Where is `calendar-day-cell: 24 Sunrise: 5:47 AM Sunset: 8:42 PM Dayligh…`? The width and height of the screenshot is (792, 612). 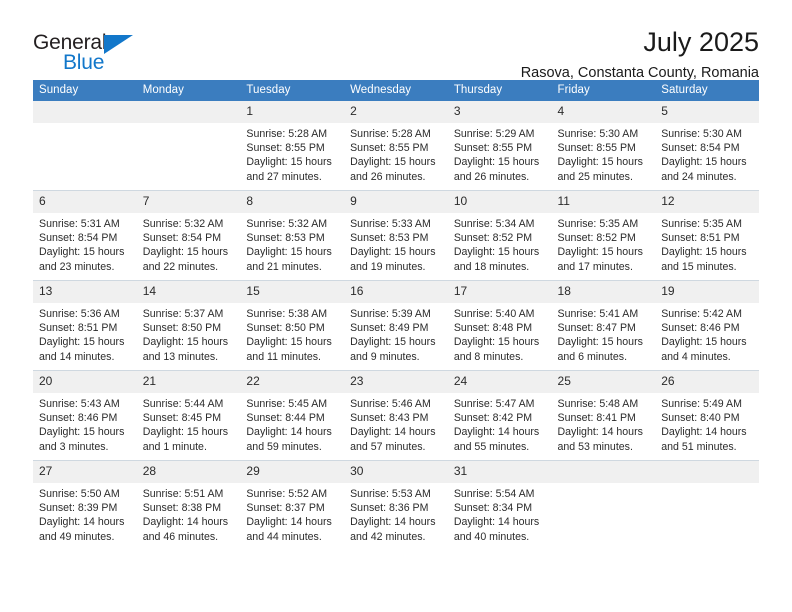 calendar-day-cell: 24 Sunrise: 5:47 AM Sunset: 8:42 PM Dayligh… is located at coordinates (499, 415).